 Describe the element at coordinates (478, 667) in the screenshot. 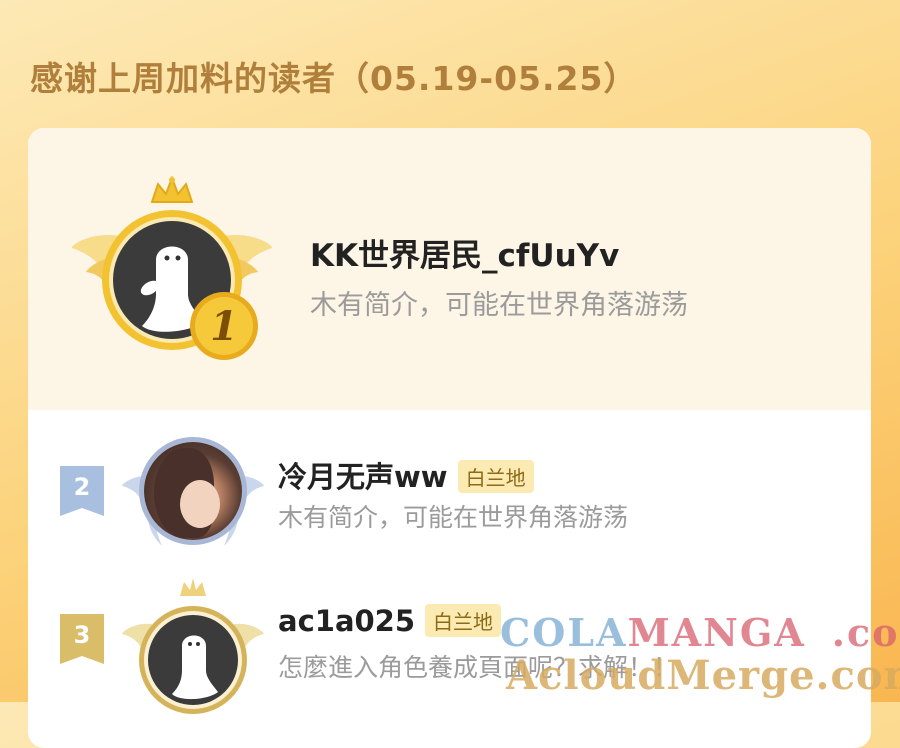

I see `rank-3-bio: 怎麼進入角色養成頁面呢？求解！！` at that location.